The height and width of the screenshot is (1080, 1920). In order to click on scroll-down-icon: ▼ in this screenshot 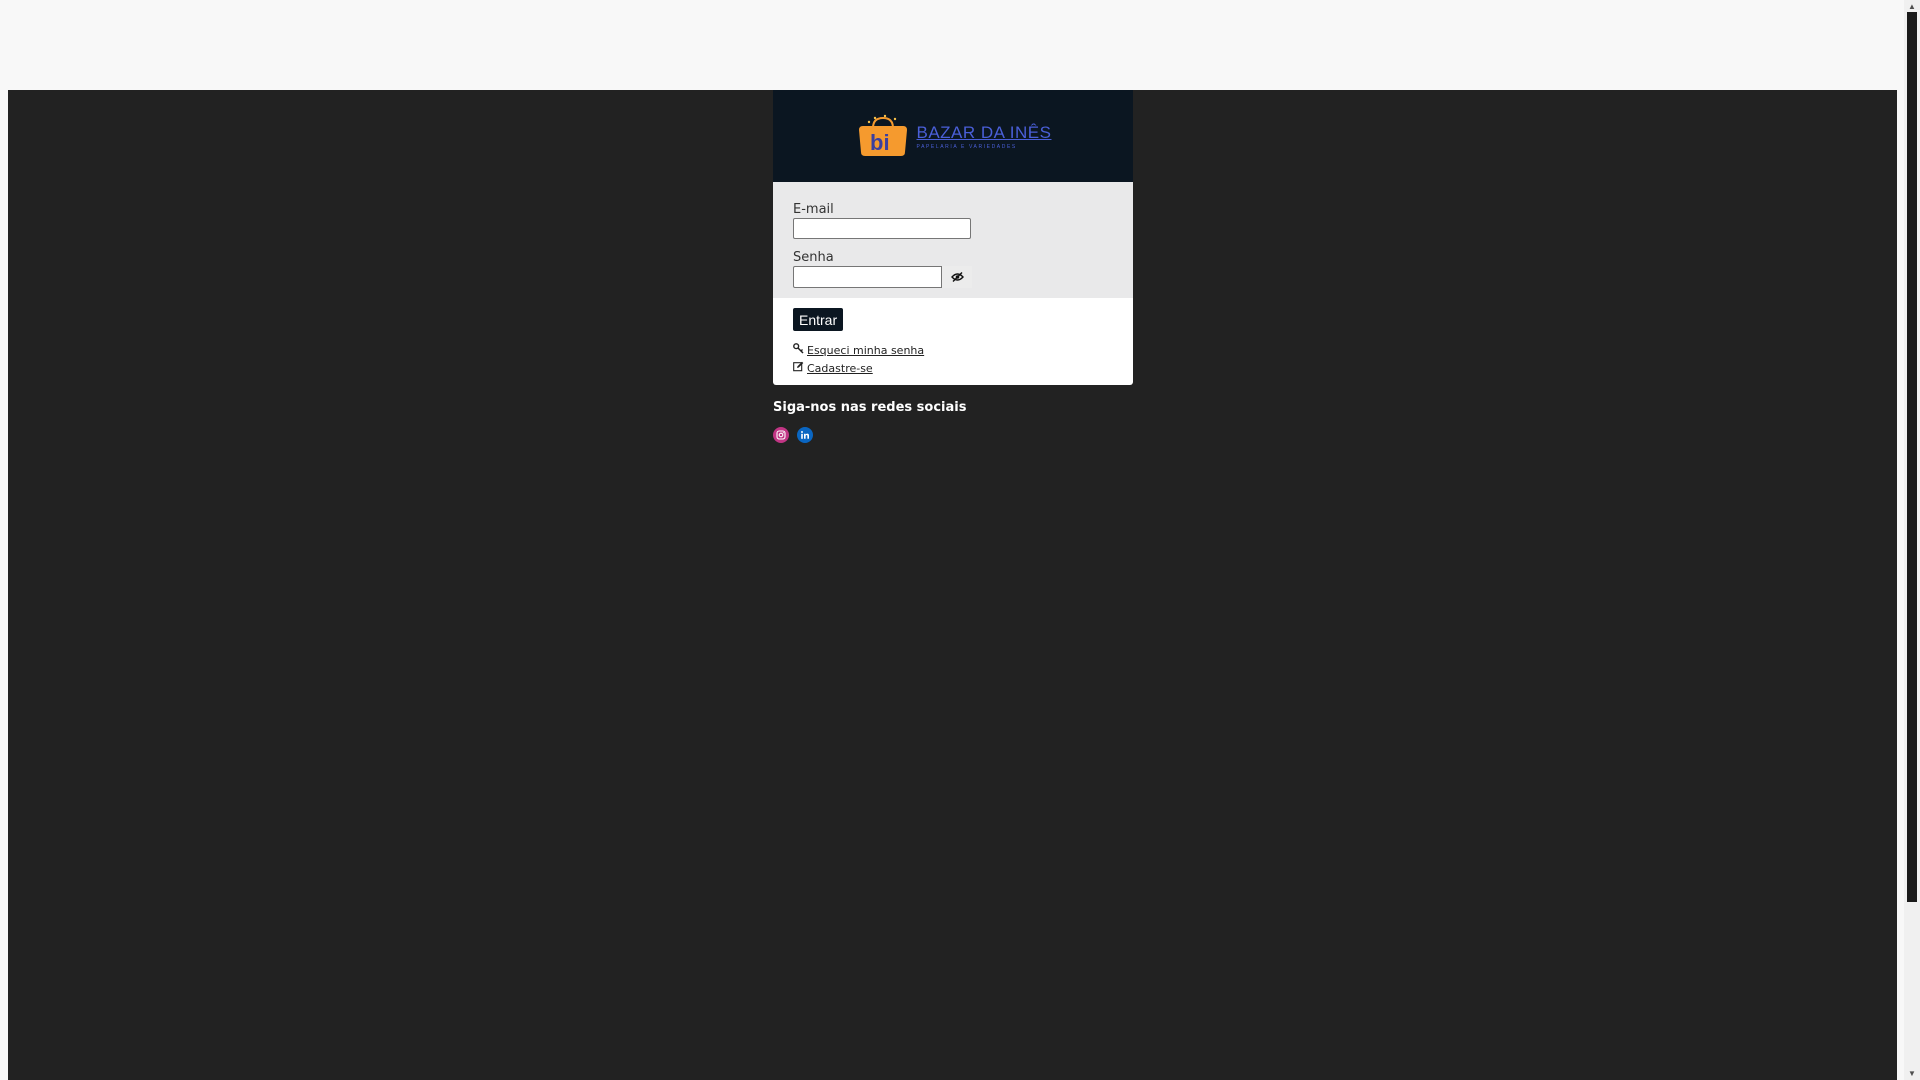, I will do `click(1912, 1073)`.